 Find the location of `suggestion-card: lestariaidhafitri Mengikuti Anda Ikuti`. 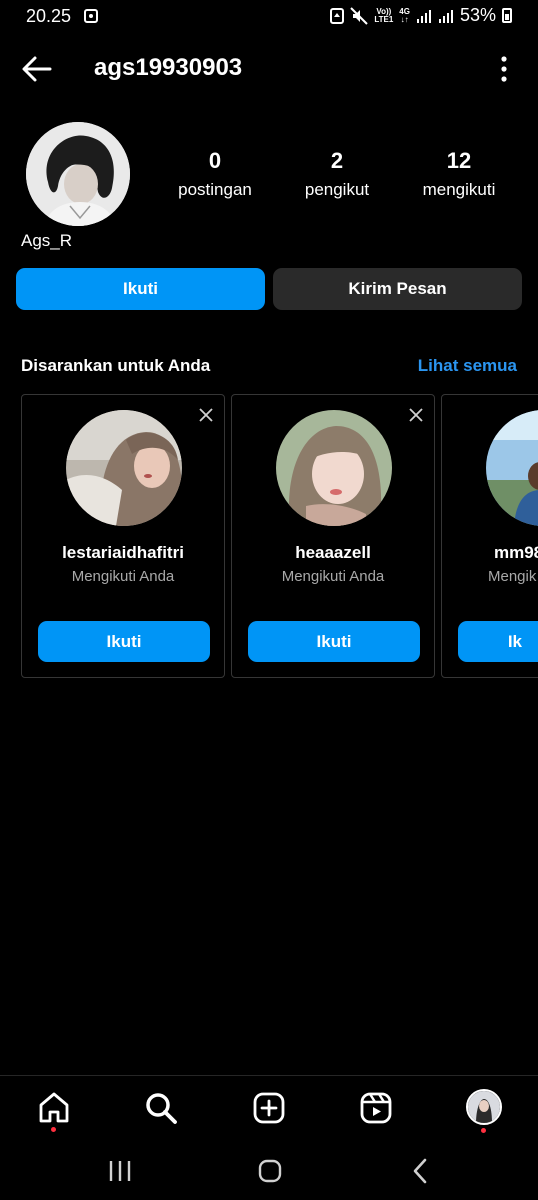

suggestion-card: lestariaidhafitri Mengikuti Anda Ikuti is located at coordinates (123, 536).